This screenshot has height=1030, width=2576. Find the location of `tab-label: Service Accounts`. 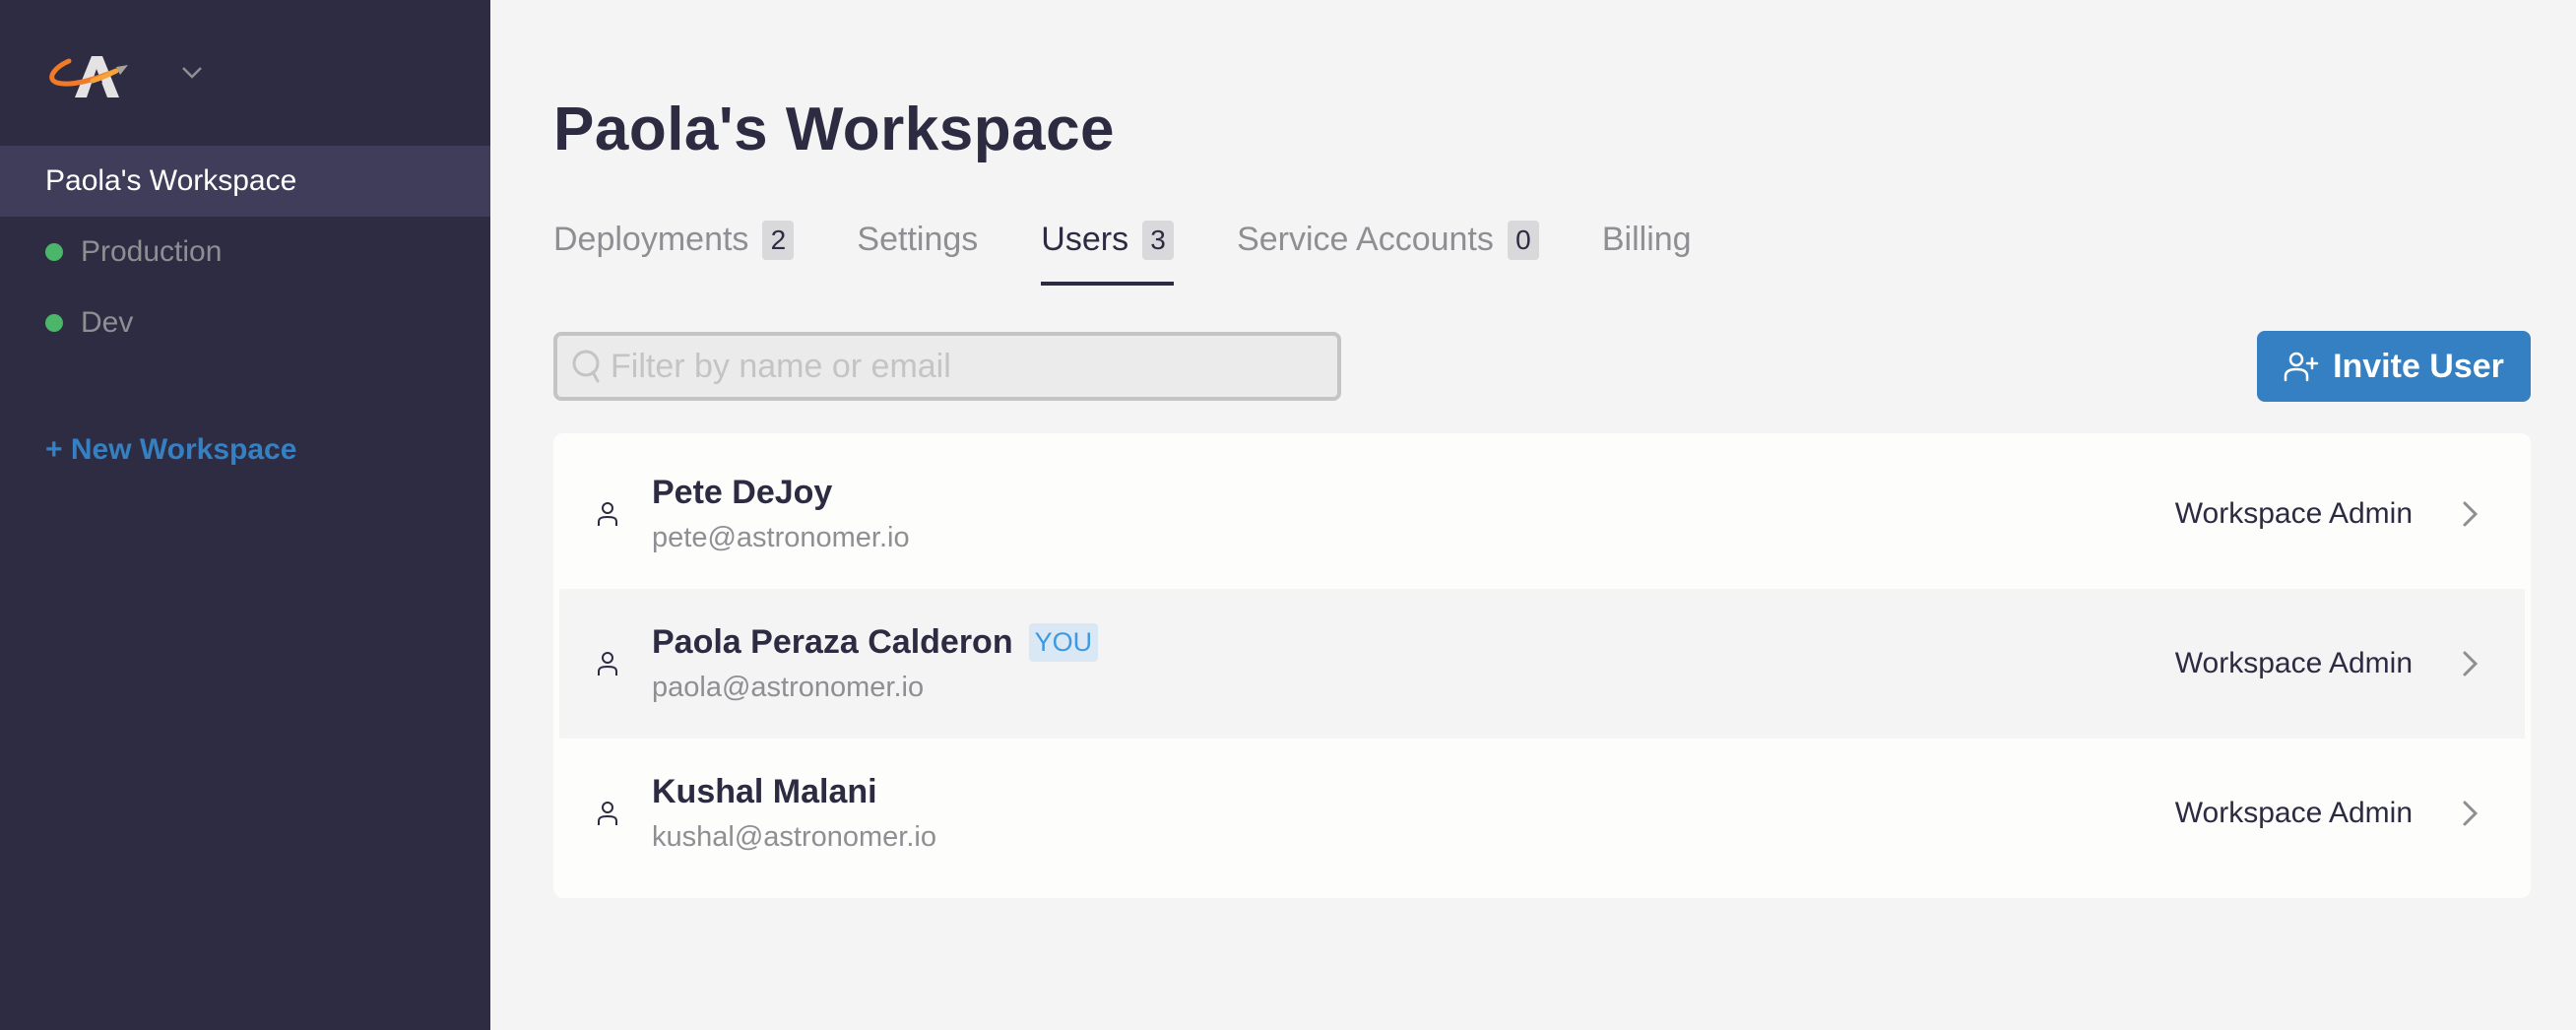

tab-label: Service Accounts is located at coordinates (1365, 239).